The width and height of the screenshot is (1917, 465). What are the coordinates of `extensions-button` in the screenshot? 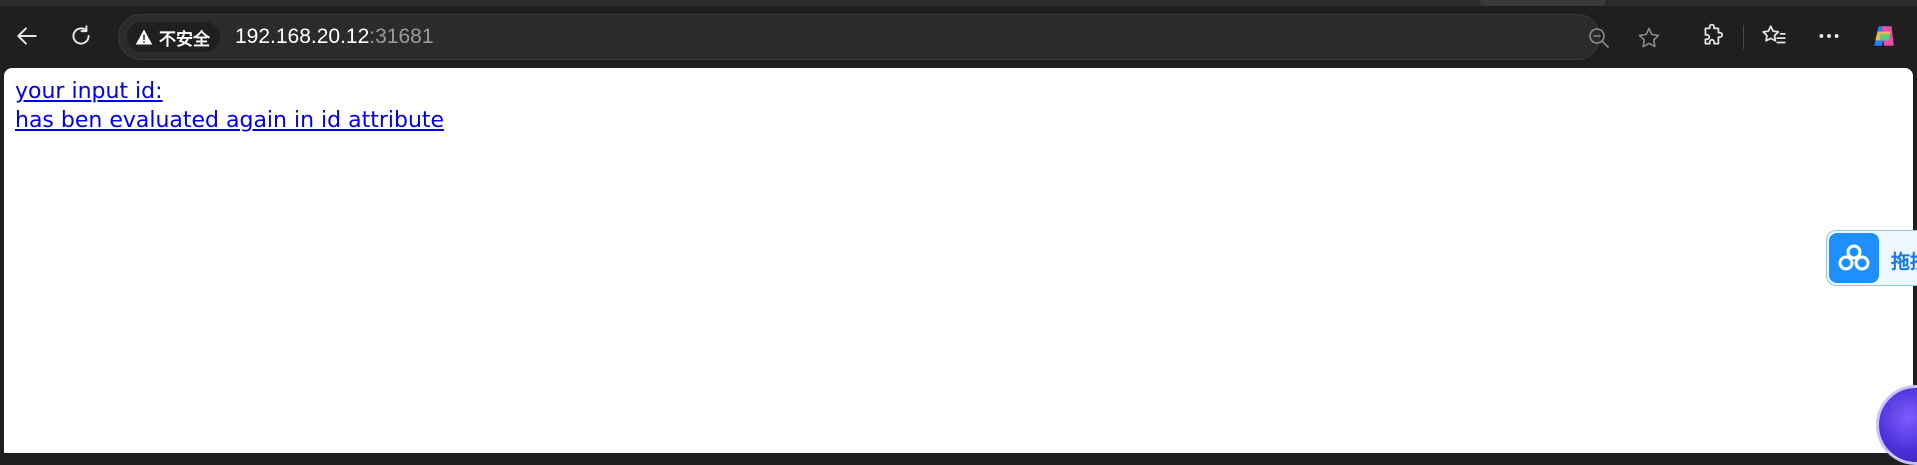 It's located at (1713, 36).